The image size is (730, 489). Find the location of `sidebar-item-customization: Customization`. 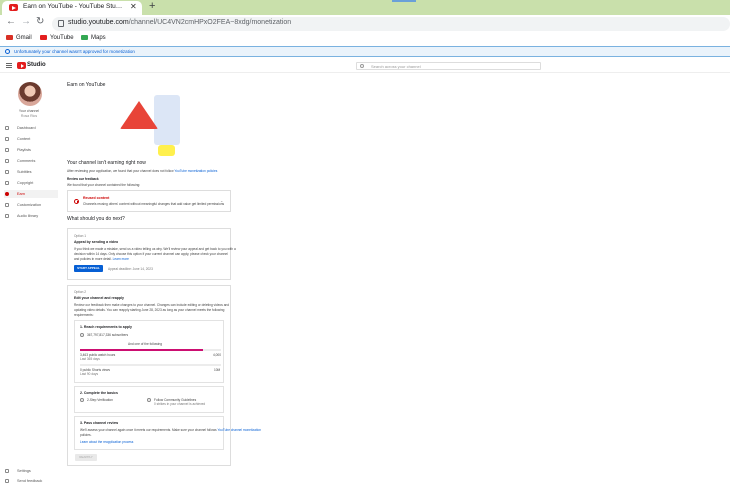

sidebar-item-customization: Customization is located at coordinates (31, 205).